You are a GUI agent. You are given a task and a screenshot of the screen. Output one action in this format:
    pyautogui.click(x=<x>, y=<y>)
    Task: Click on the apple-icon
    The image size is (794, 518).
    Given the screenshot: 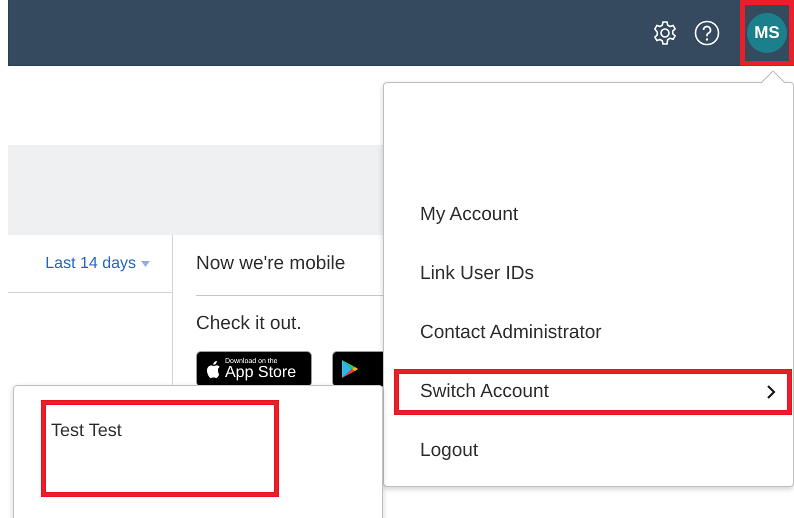 What is the action you would take?
    pyautogui.click(x=213, y=369)
    